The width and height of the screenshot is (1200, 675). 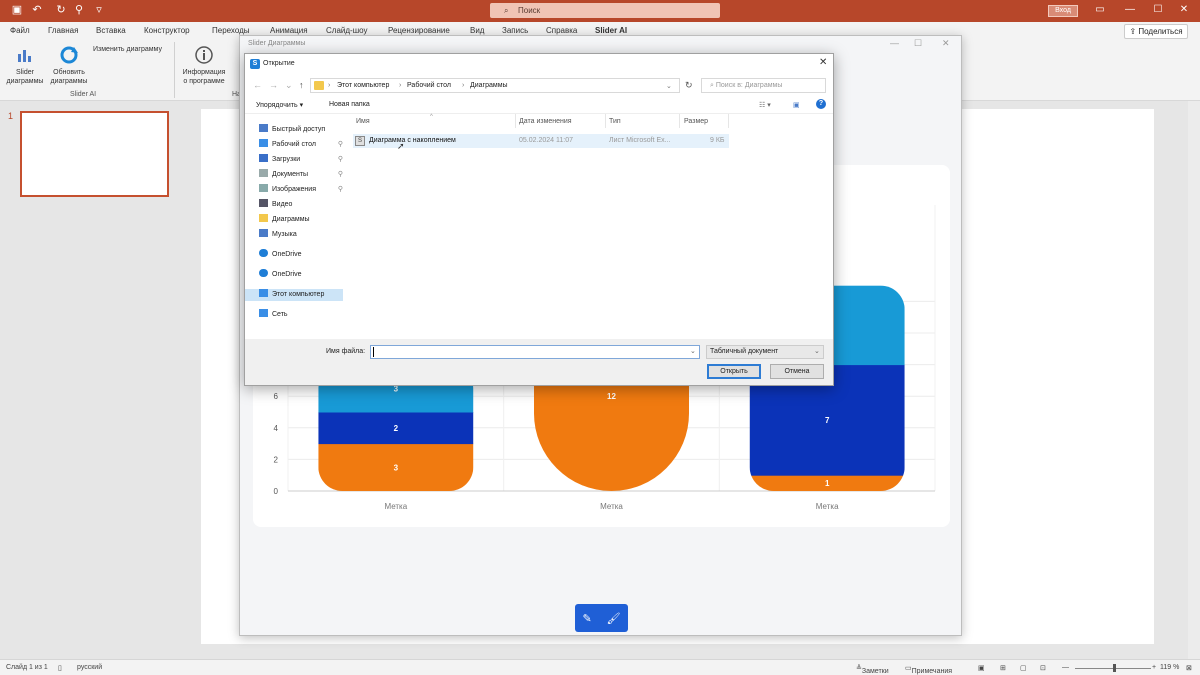 What do you see at coordinates (289, 85) in the screenshot?
I see `recent-icon: ⌄` at bounding box center [289, 85].